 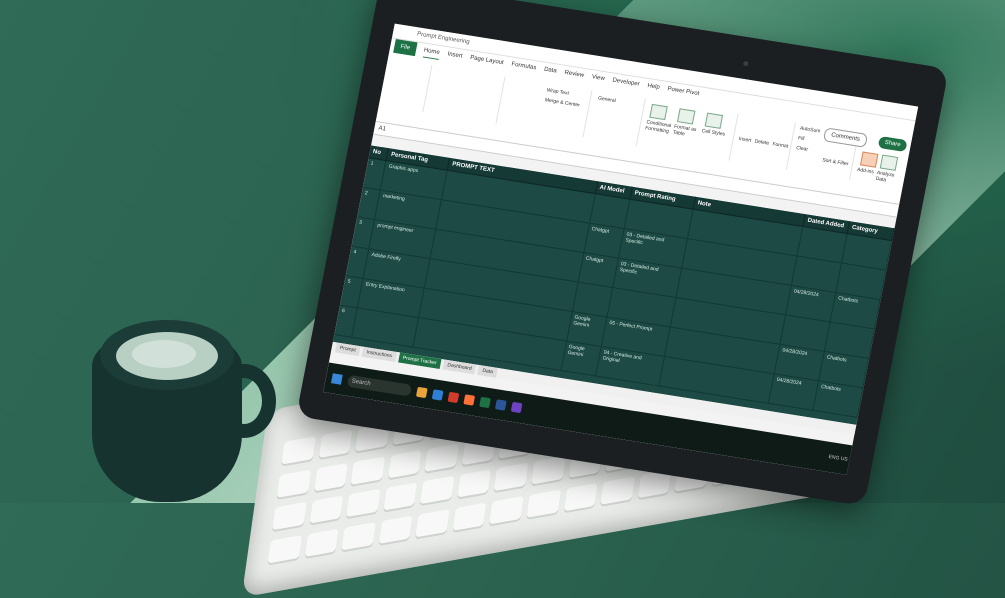 What do you see at coordinates (714, 120) in the screenshot?
I see `cell-styles-icon` at bounding box center [714, 120].